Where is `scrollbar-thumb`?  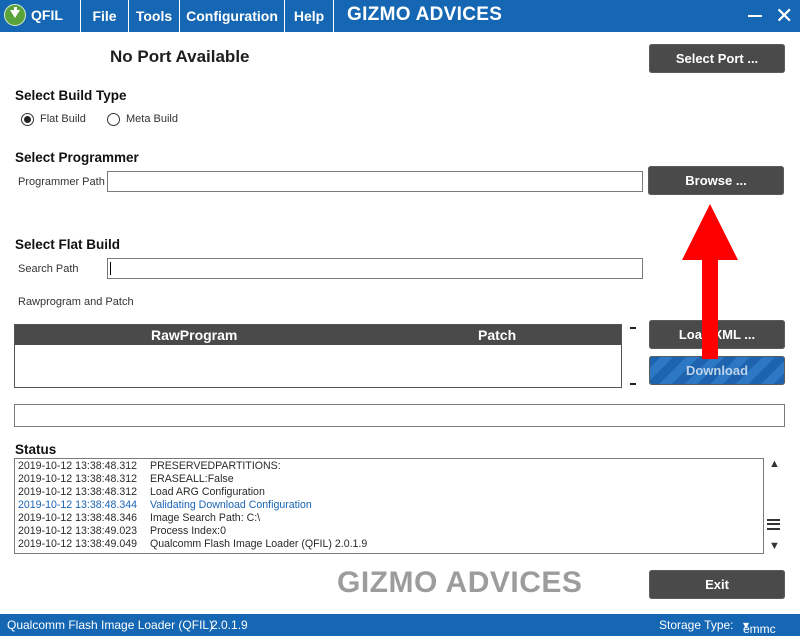
scrollbar-thumb is located at coordinates (773, 524).